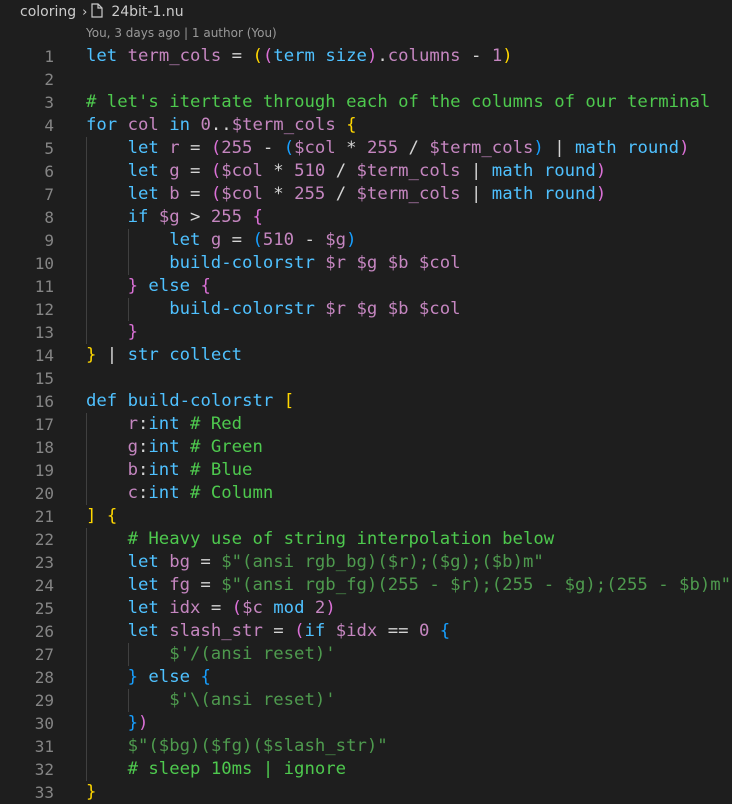 The width and height of the screenshot is (732, 804). What do you see at coordinates (48, 12) in the screenshot?
I see `breadcrumb-folder: coloring` at bounding box center [48, 12].